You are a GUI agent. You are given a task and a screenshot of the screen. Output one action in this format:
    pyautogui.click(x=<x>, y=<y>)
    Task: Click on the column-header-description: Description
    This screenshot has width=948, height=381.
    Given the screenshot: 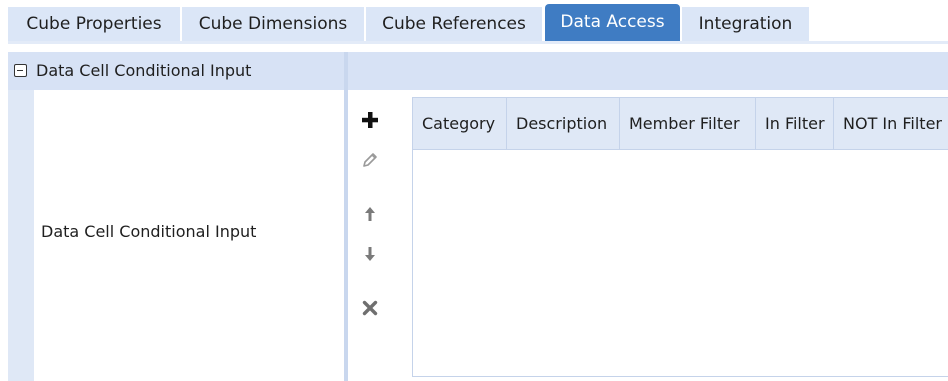 What is the action you would take?
    pyautogui.click(x=563, y=123)
    